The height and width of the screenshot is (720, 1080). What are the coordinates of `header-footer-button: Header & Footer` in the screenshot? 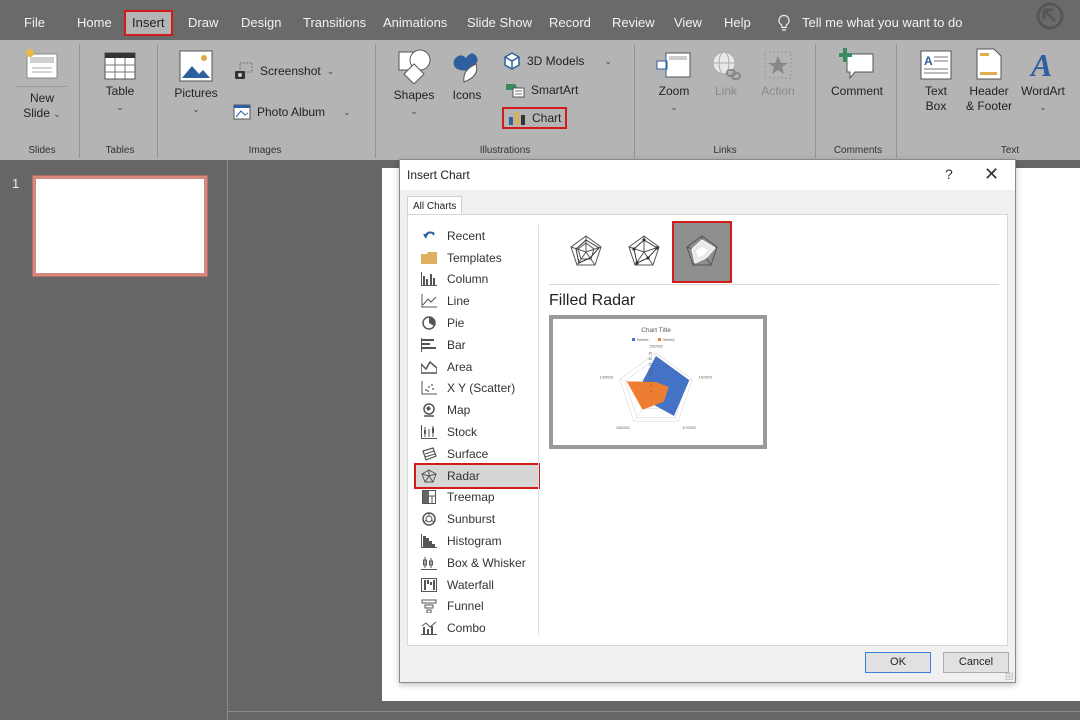 It's located at (989, 81).